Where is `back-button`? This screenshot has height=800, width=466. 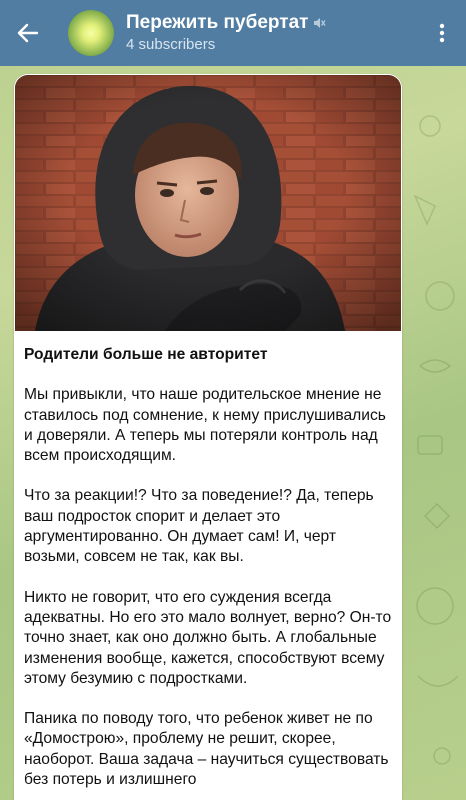 back-button is located at coordinates (28, 33).